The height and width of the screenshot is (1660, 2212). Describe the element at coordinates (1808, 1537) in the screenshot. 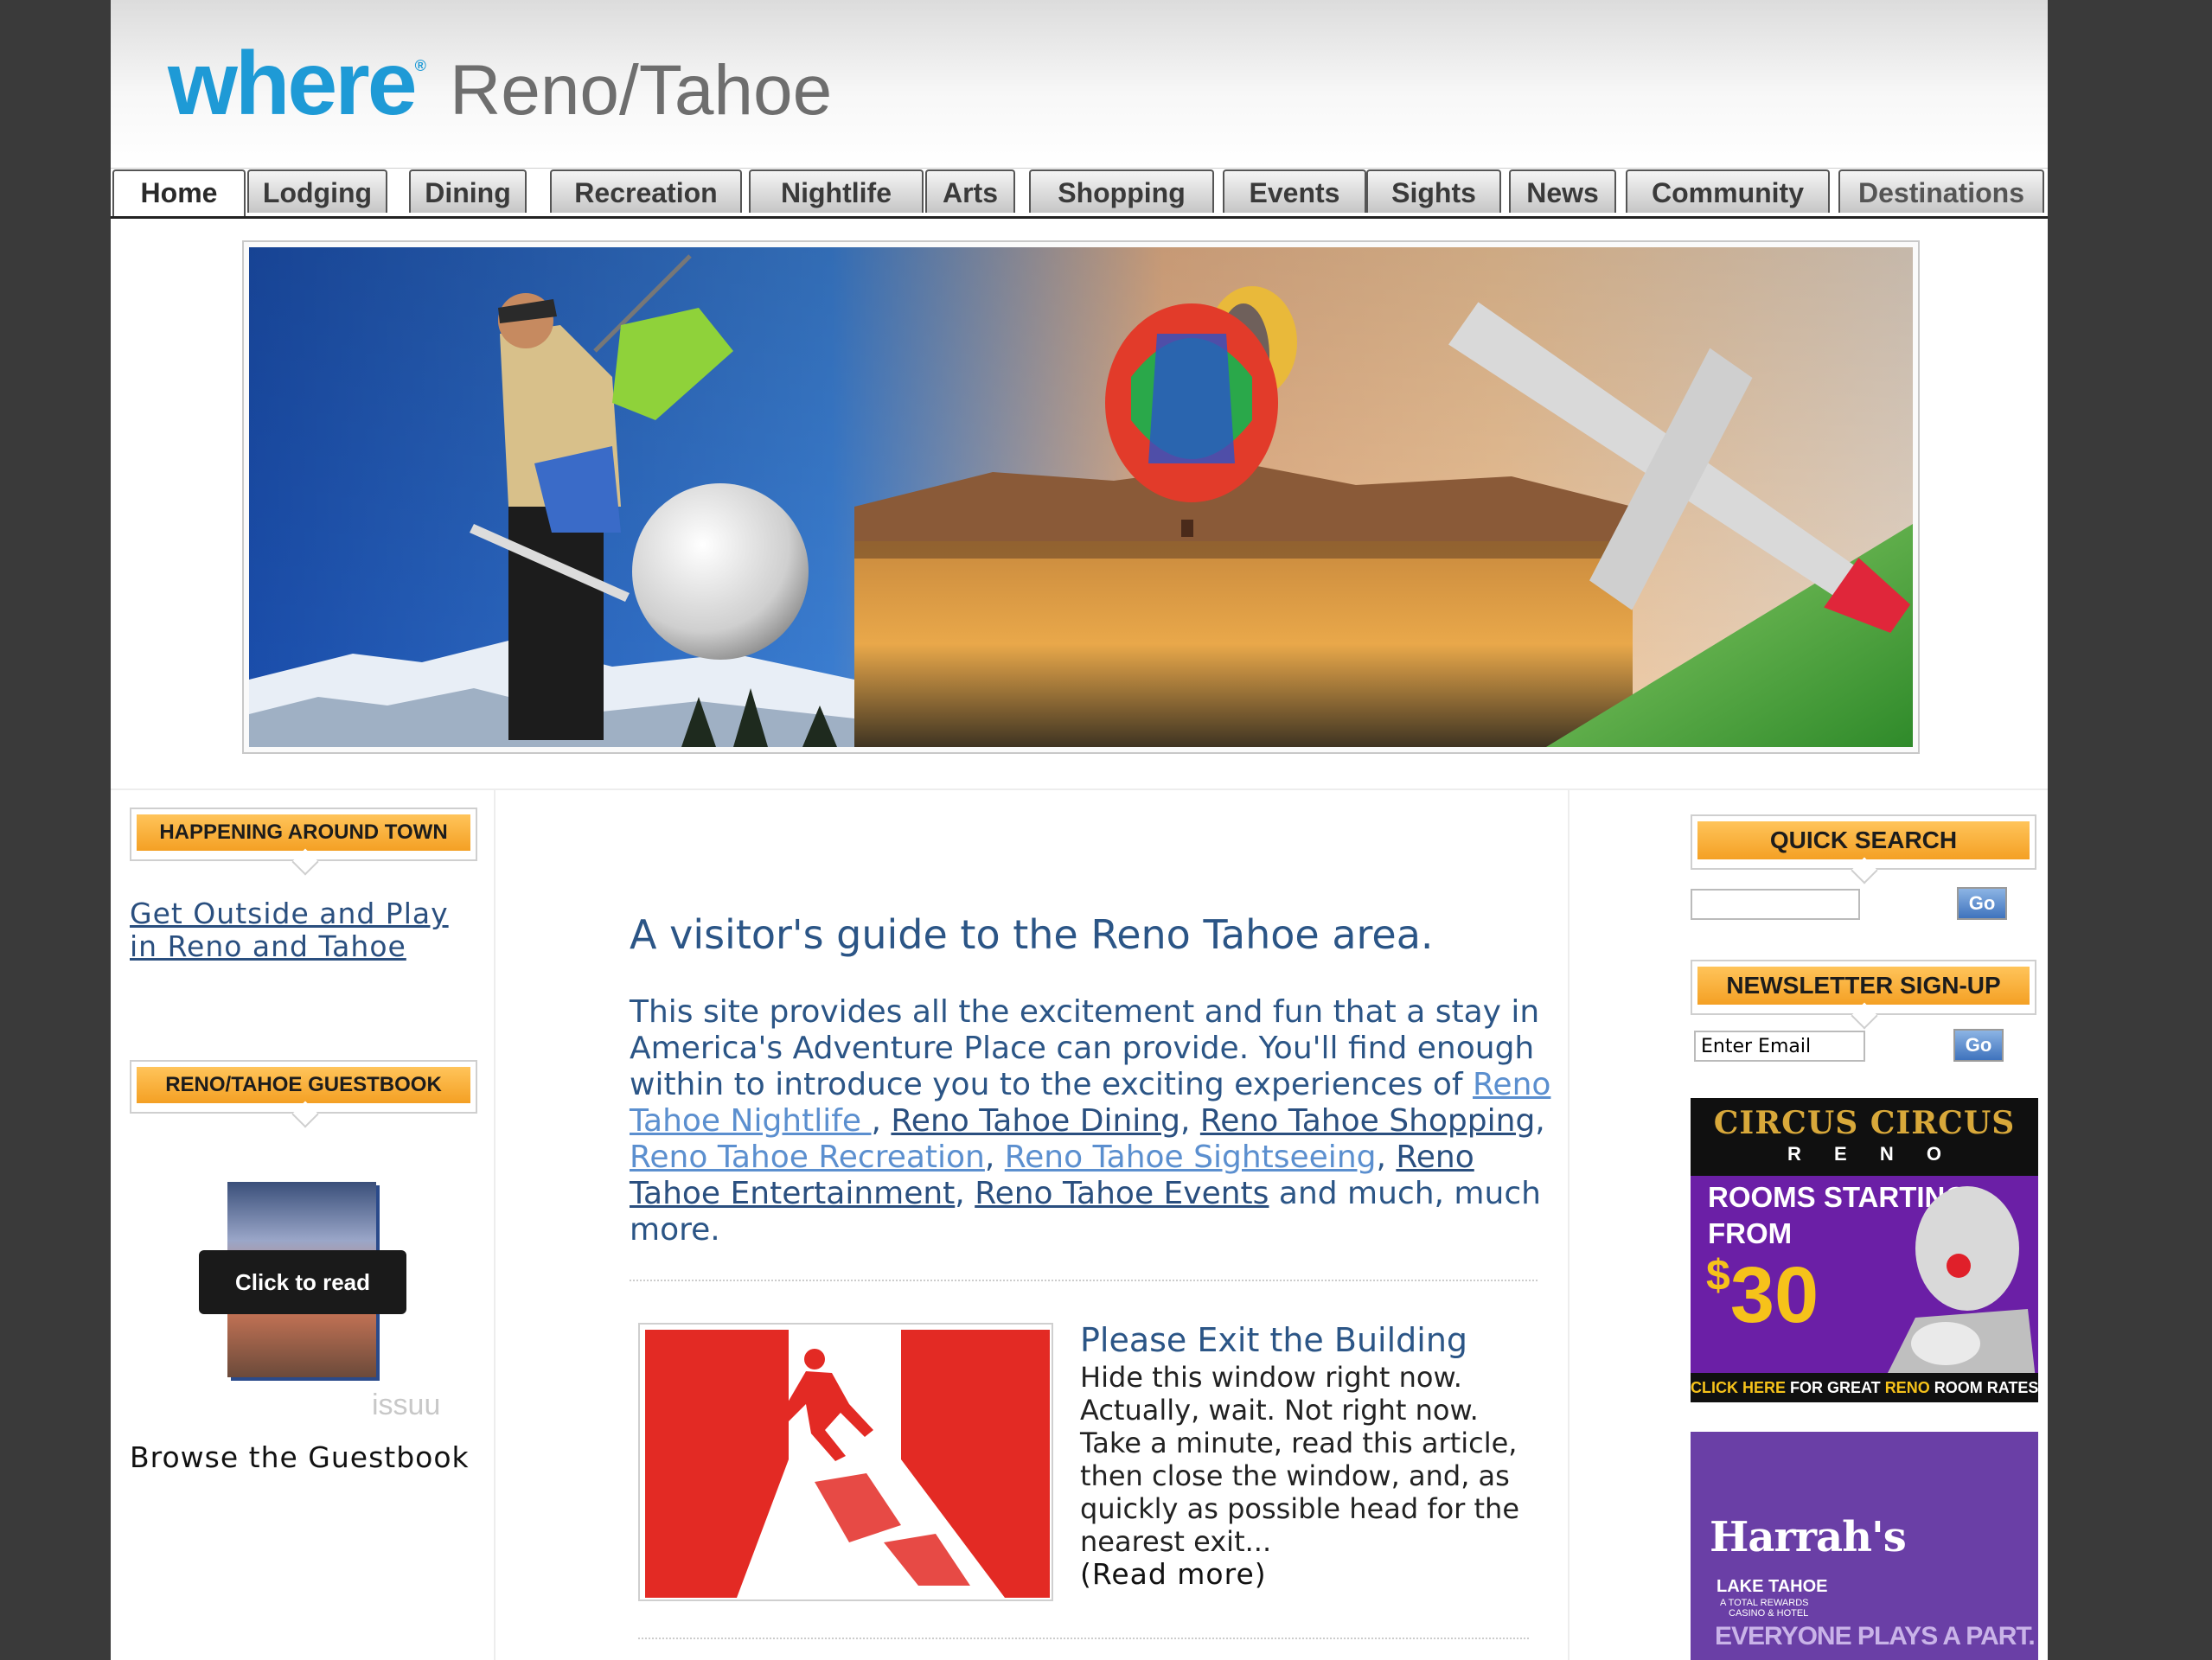

I see `harrahs-brand: Harrah's` at that location.